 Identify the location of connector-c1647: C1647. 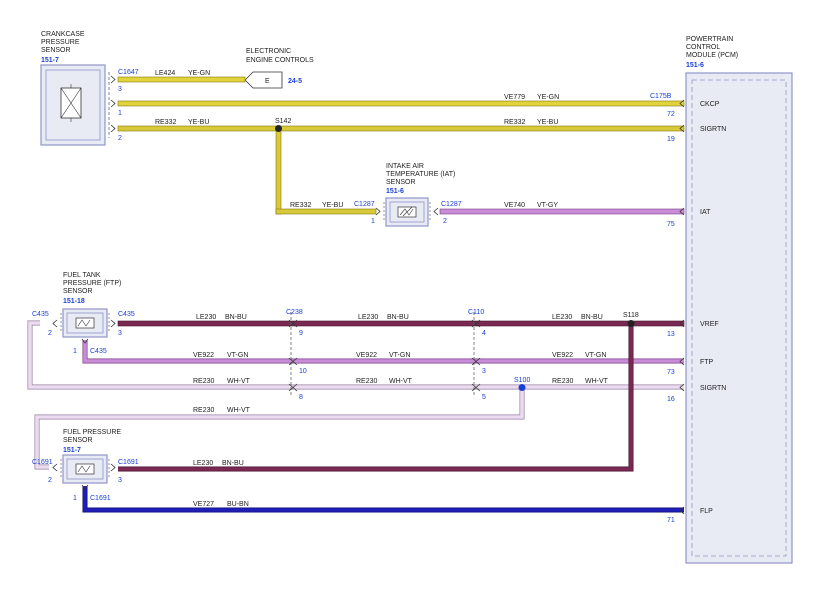
(128, 72).